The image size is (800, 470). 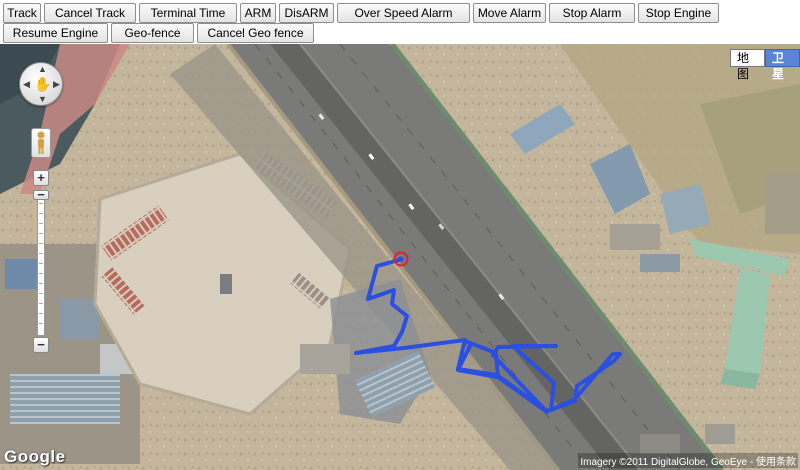 What do you see at coordinates (41, 264) in the screenshot?
I see `zoom-slider-track` at bounding box center [41, 264].